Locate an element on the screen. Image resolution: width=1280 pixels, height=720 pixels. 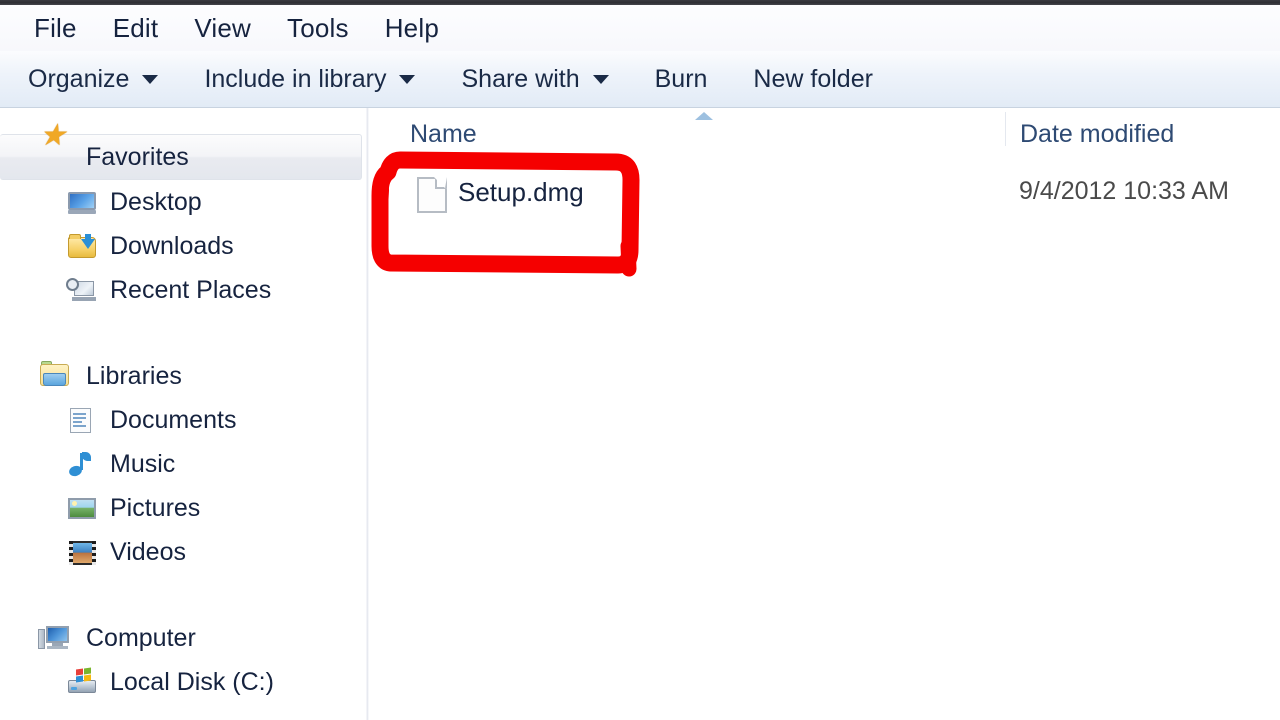
sidebar-item-libraries: Libraries is located at coordinates (183, 376).